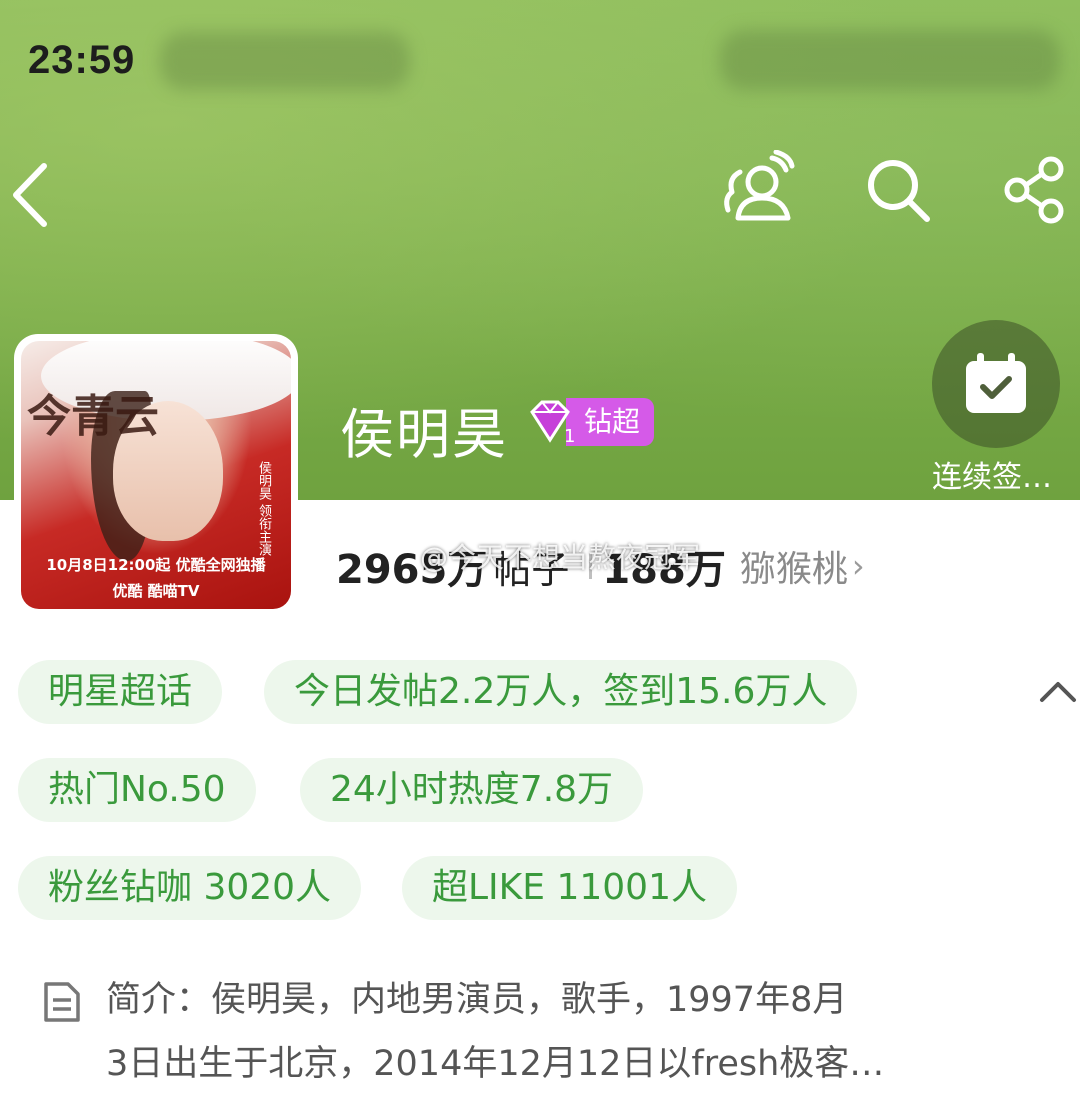  Describe the element at coordinates (569, 436) in the screenshot. I see `badge-level: 1` at that location.